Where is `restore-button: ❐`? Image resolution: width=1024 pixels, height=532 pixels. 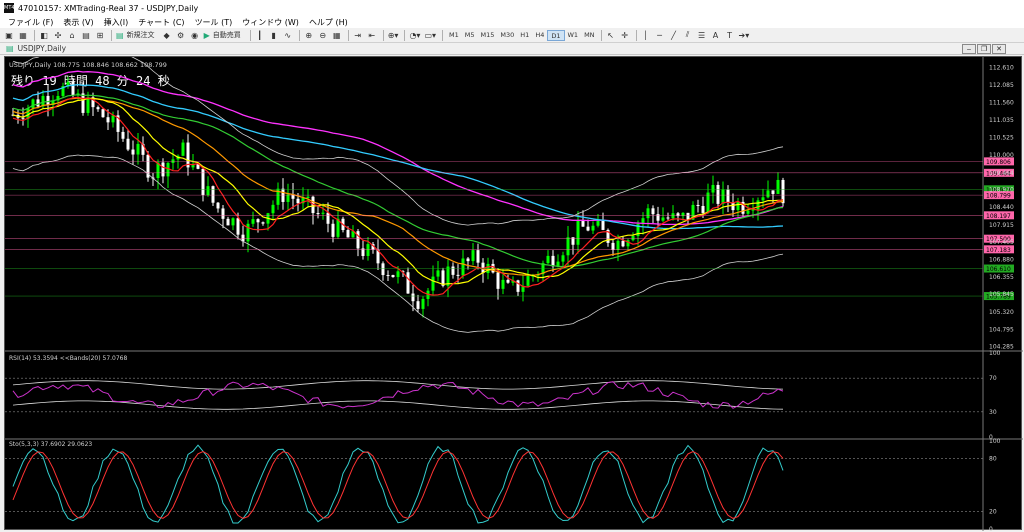
restore-button: ❐ is located at coordinates (984, 49).